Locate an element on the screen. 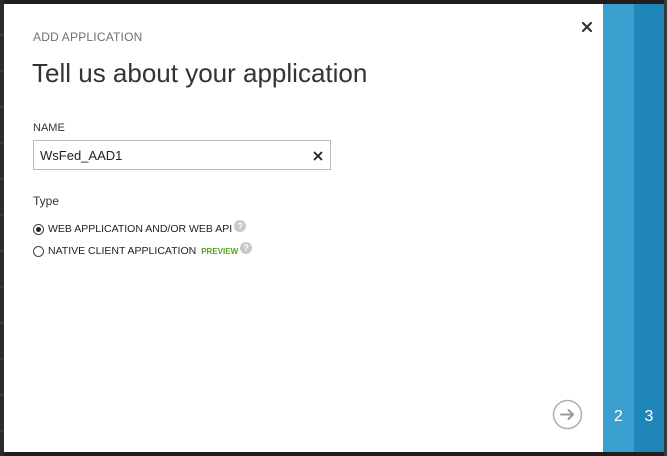  arrow-right-circle-icon is located at coordinates (567, 414).